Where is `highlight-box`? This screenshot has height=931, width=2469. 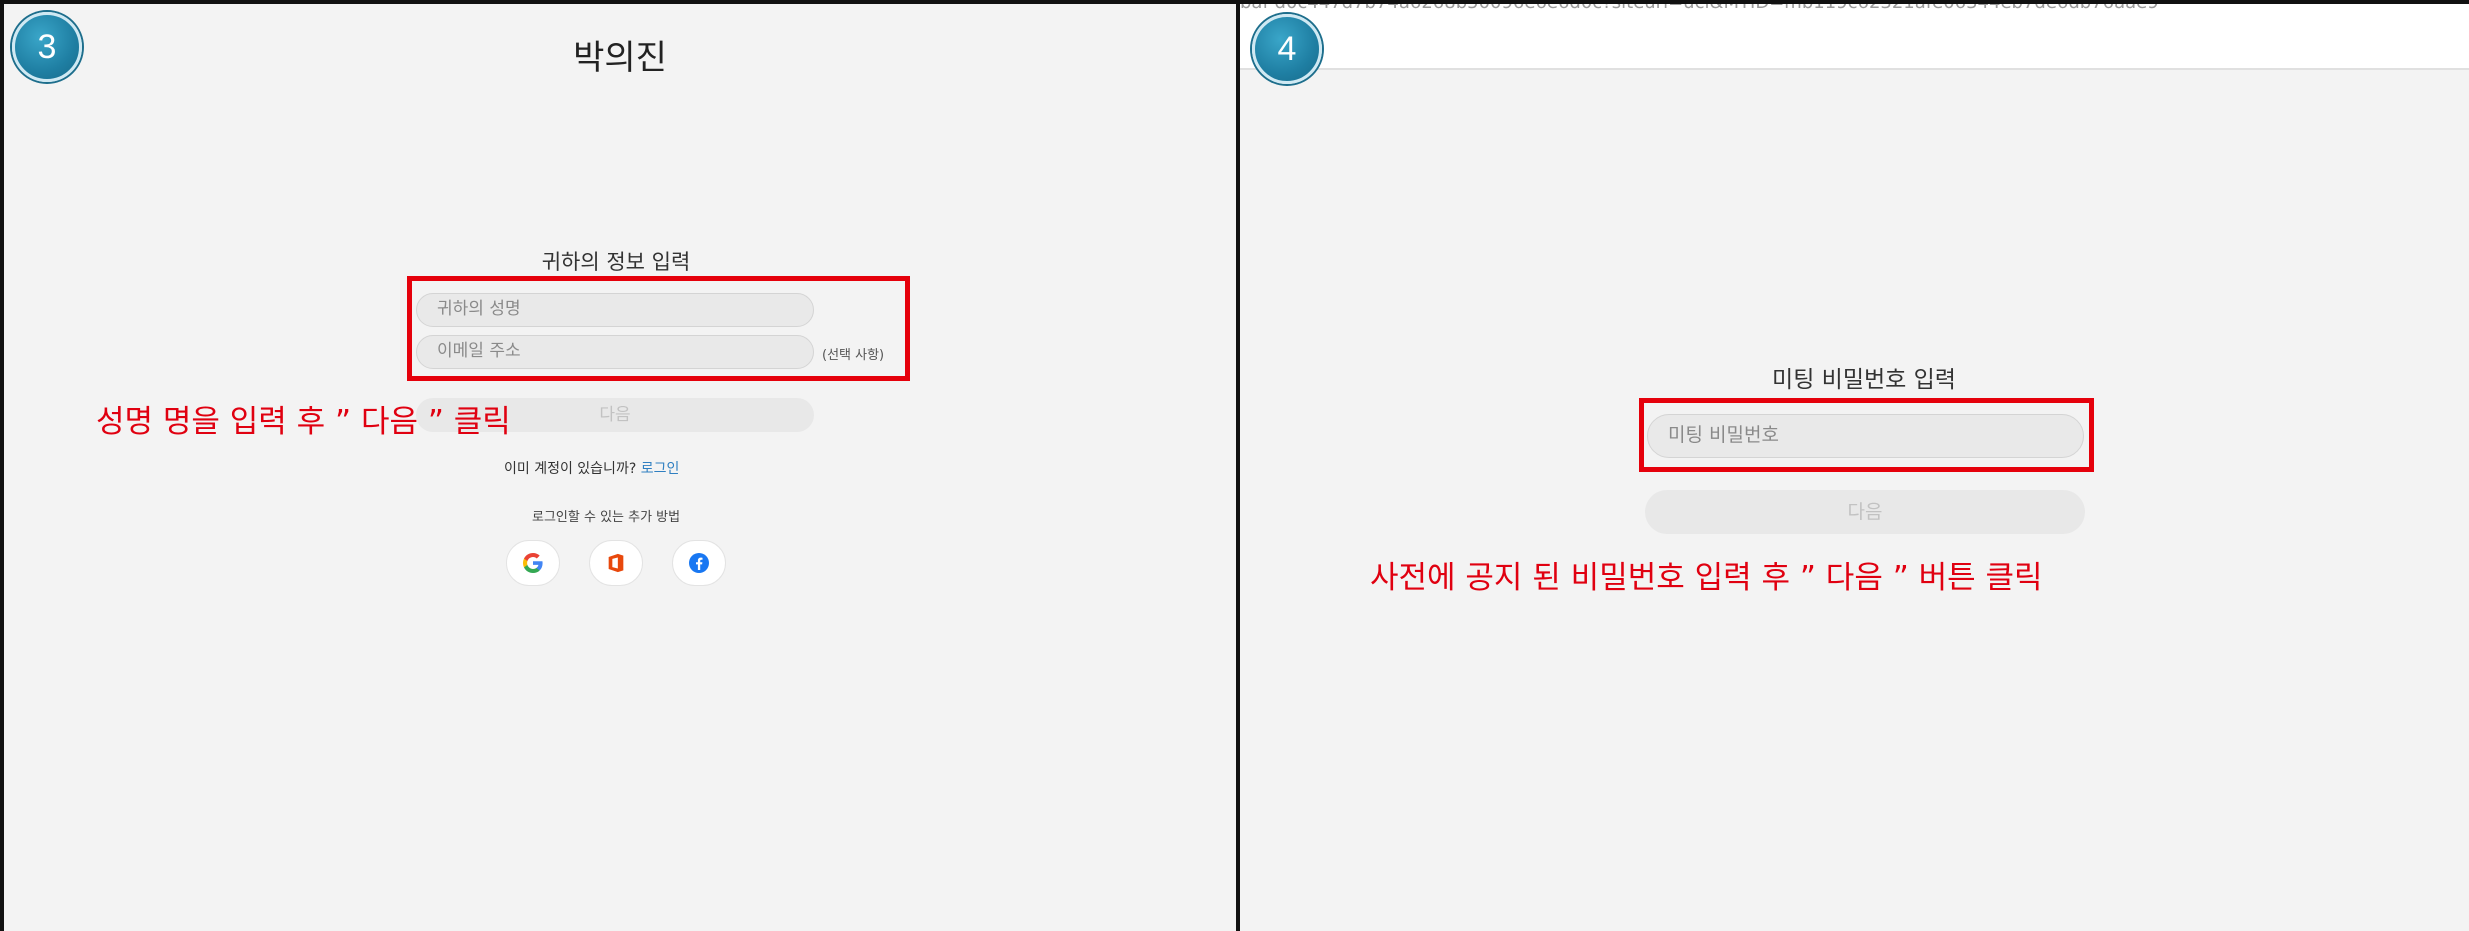 highlight-box is located at coordinates (658, 328).